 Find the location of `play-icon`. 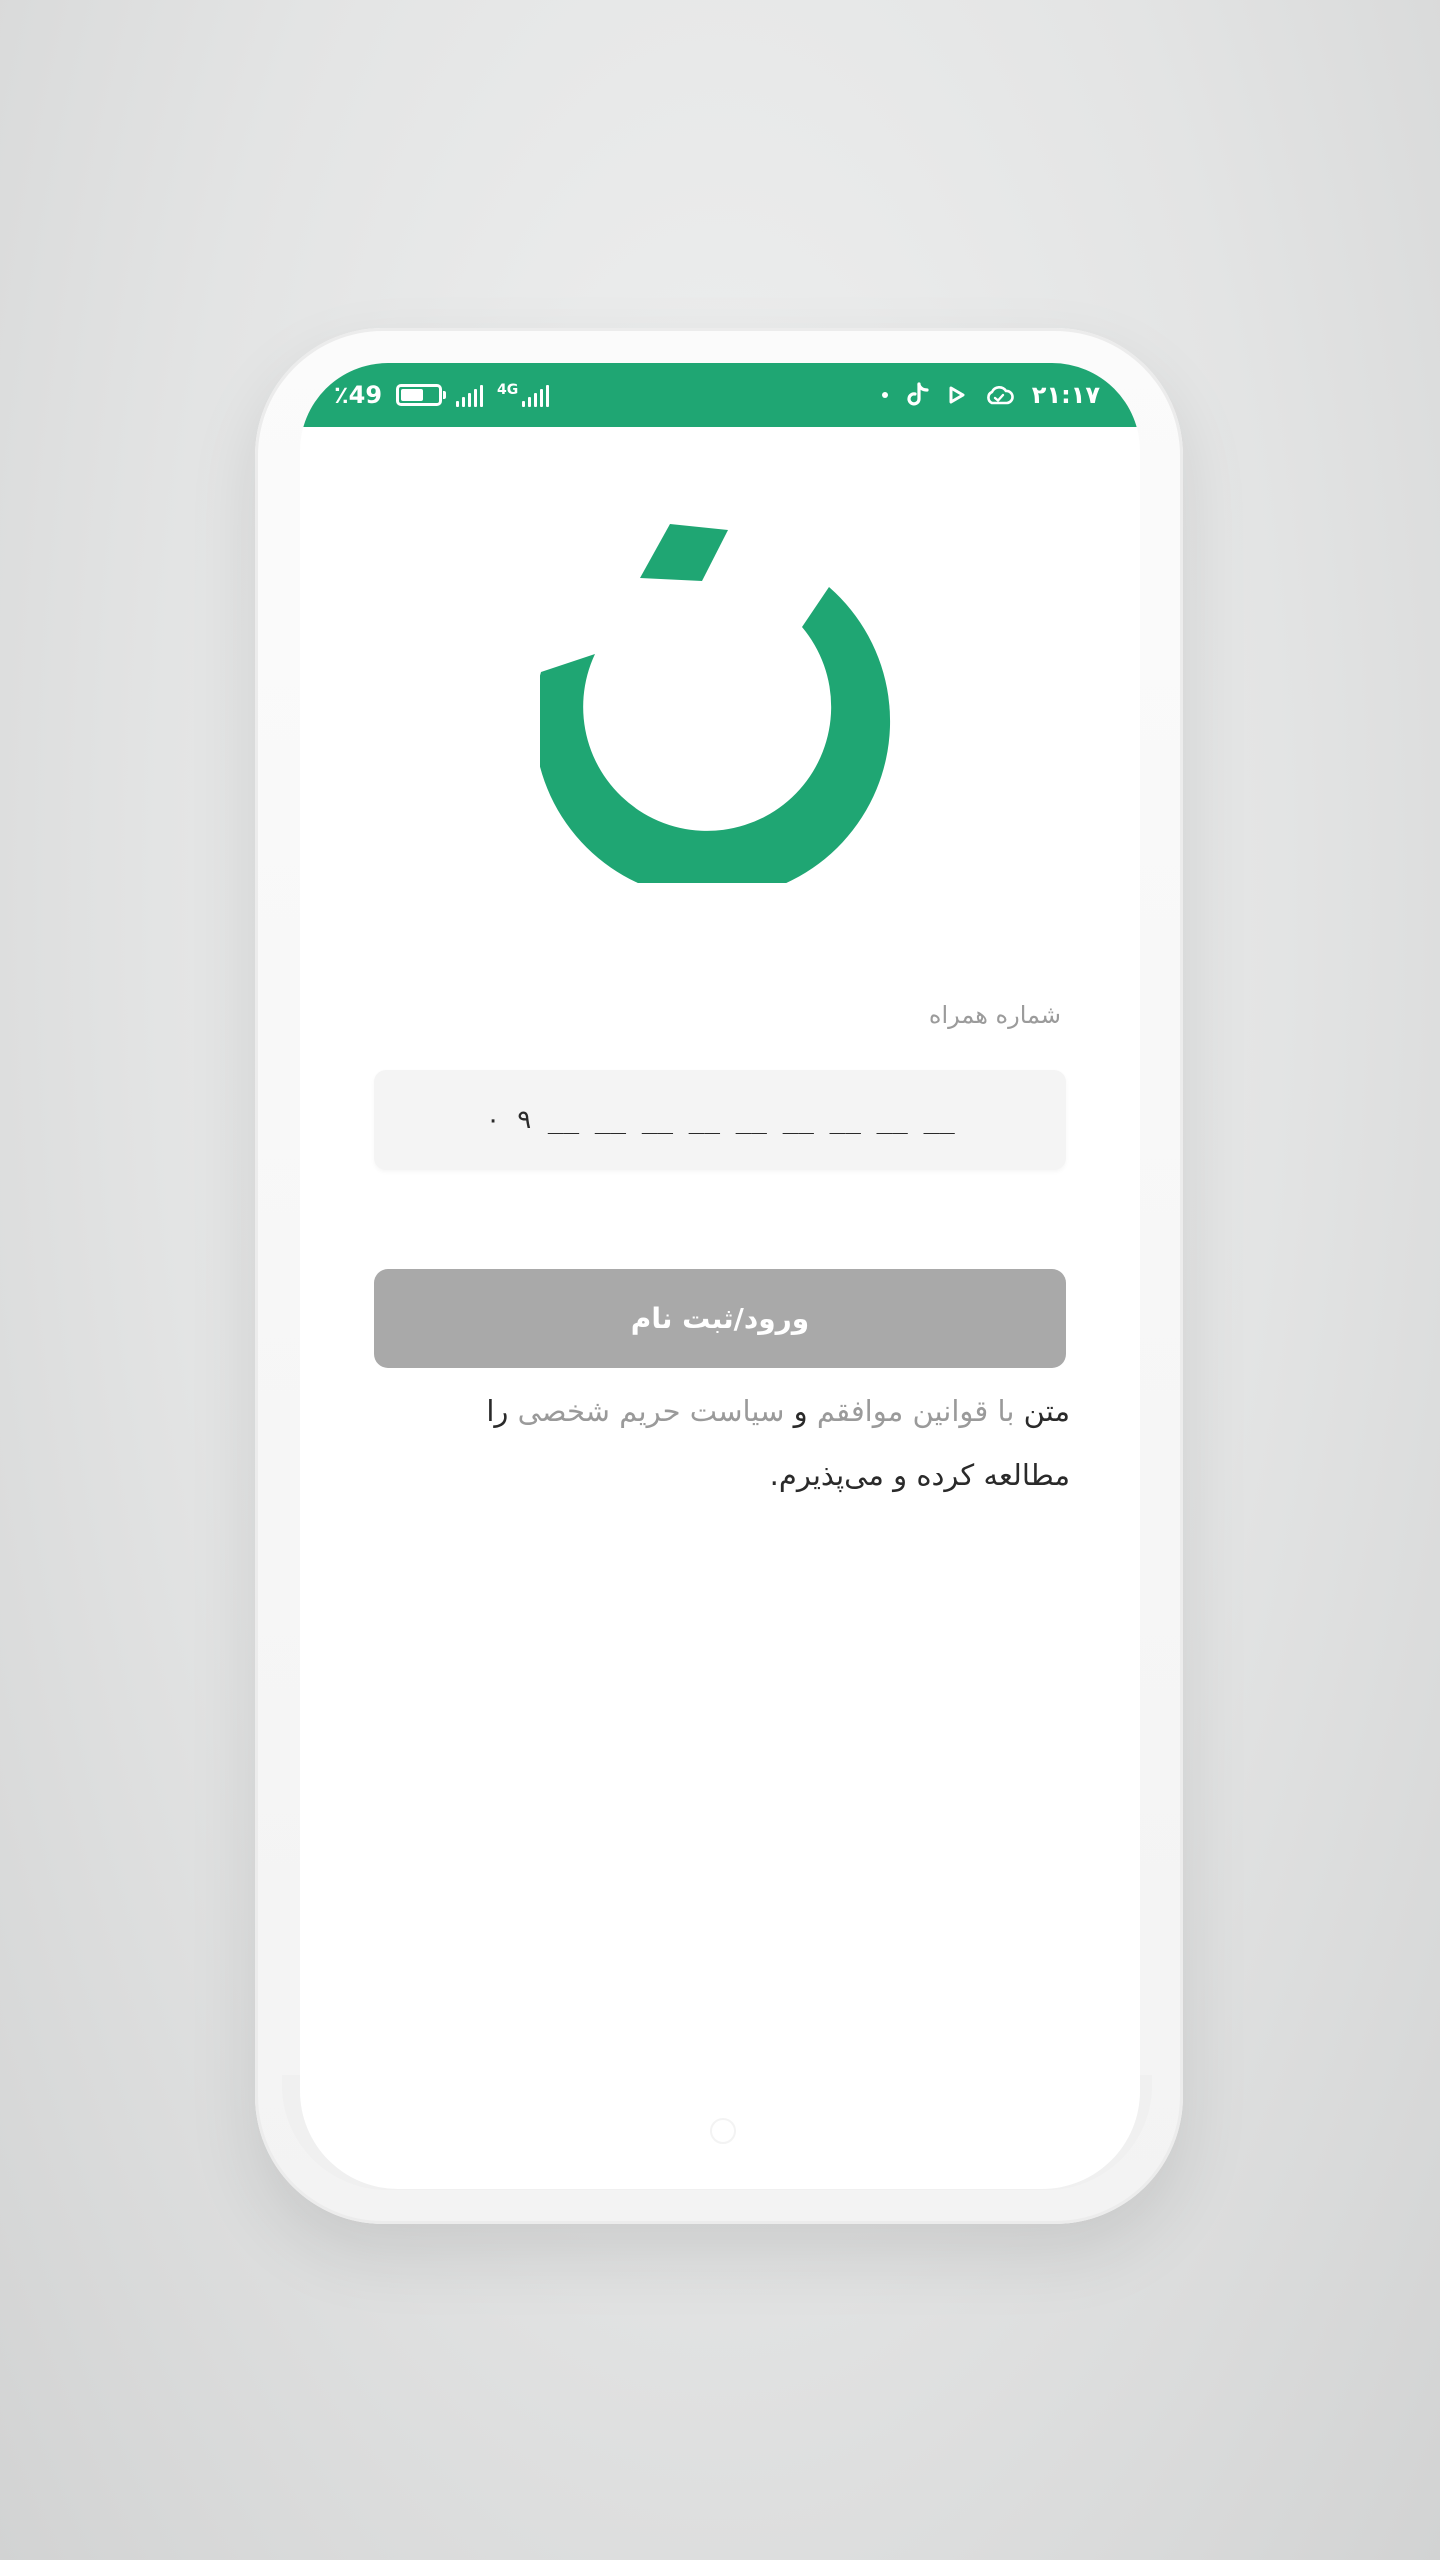

play-icon is located at coordinates (957, 395).